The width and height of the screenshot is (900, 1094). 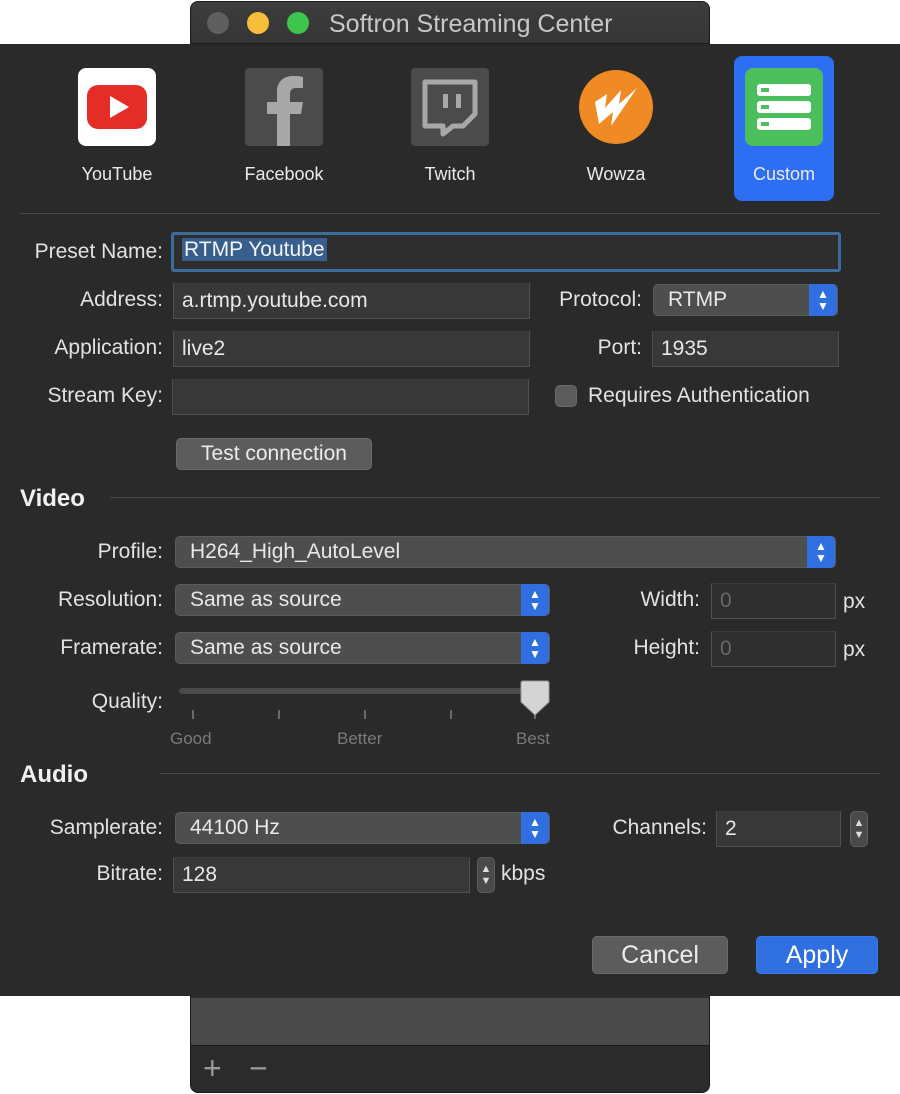 I want to click on width-field: 0, so click(x=773, y=601).